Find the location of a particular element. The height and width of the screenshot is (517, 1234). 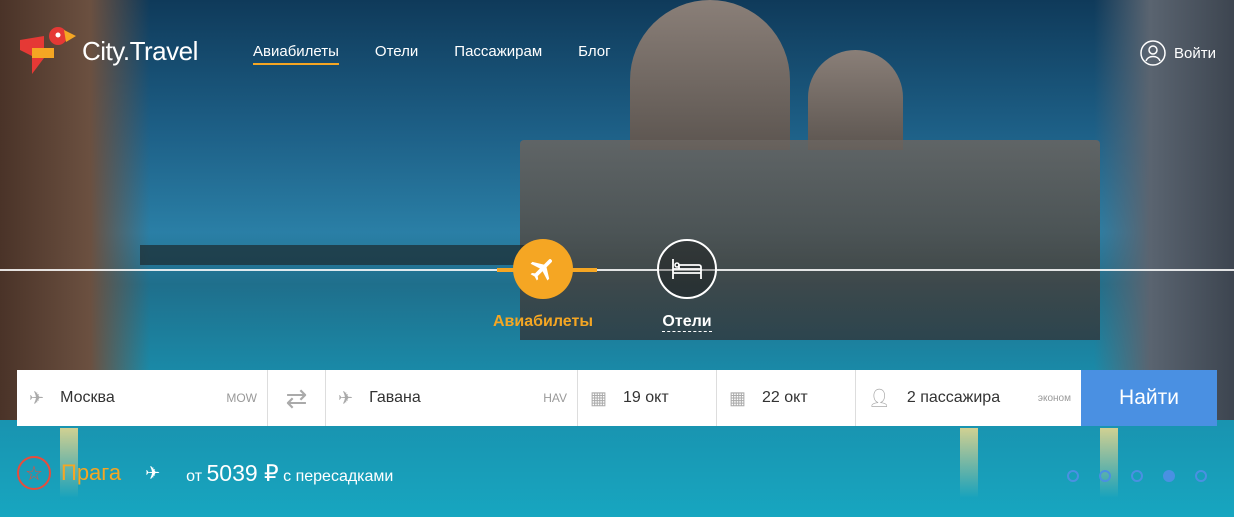

landing-icon: ✈ is located at coordinates (346, 397).